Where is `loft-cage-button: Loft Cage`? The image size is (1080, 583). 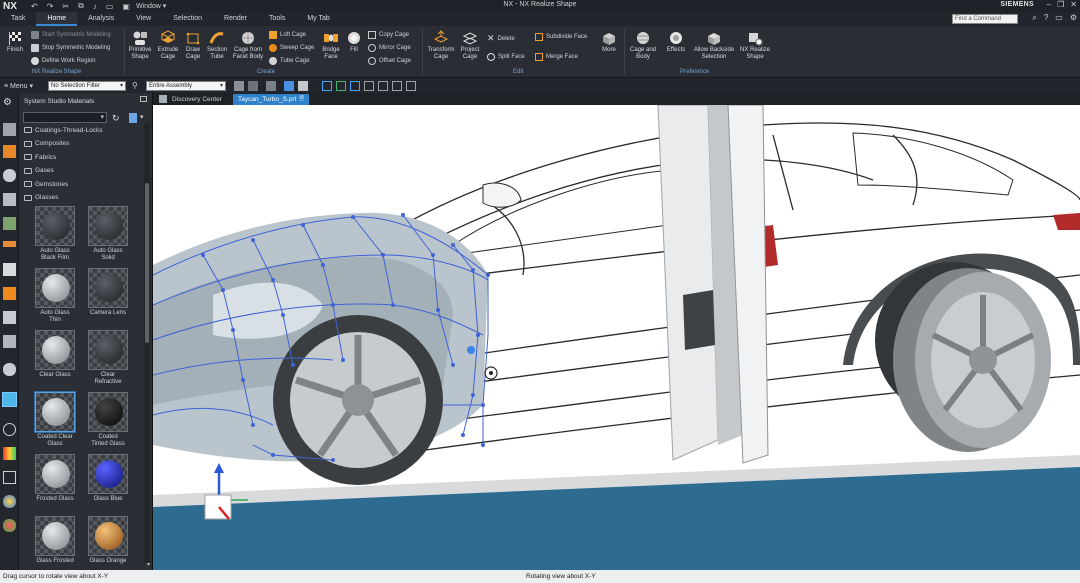 loft-cage-button: Loft Cage is located at coordinates (287, 35).